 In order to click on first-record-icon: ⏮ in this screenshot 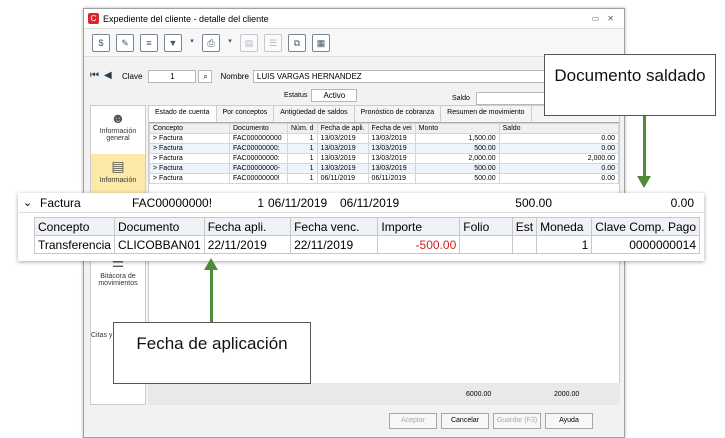, I will do `click(97, 76)`.